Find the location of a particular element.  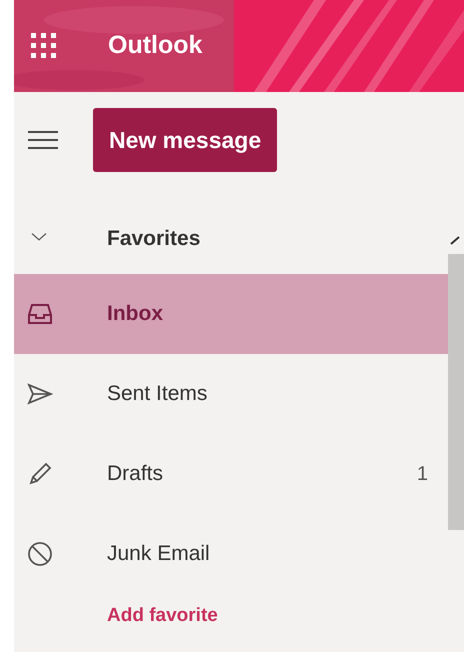

inbox-icon is located at coordinates (40, 314).